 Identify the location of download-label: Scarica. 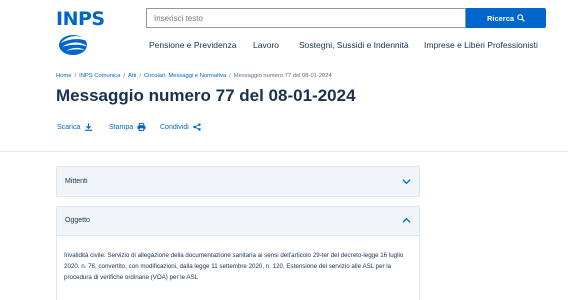
(69, 127).